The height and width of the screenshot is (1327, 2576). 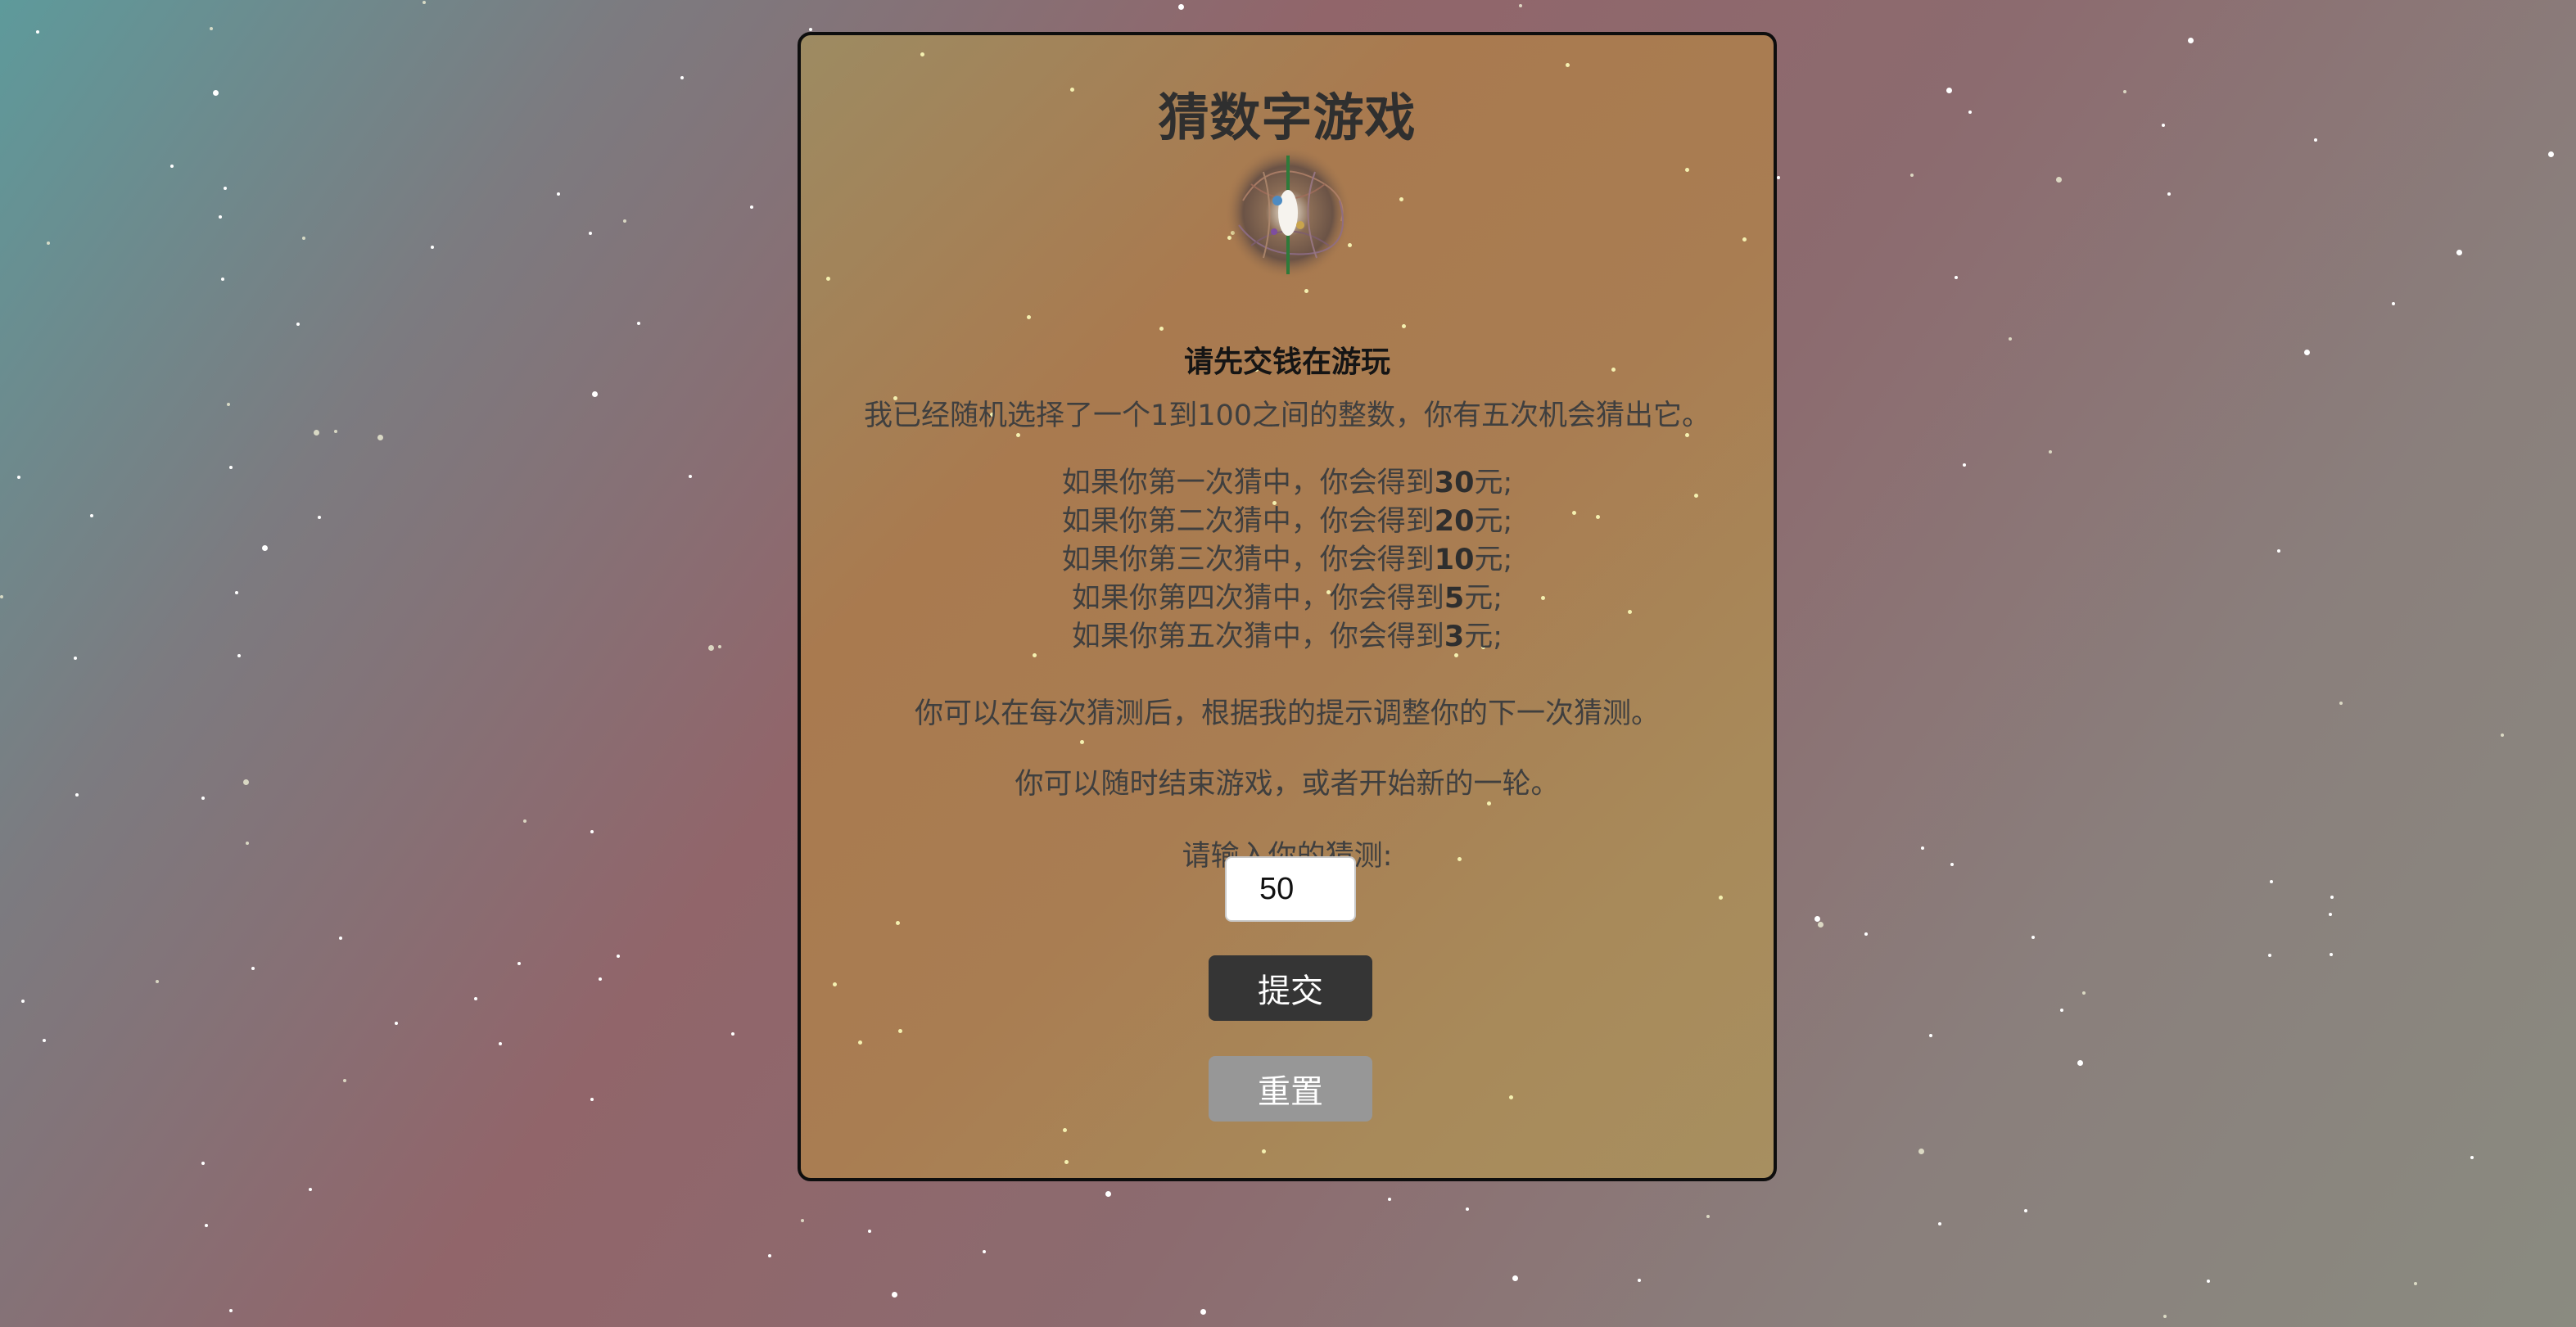 What do you see at coordinates (1287, 784) in the screenshot?
I see `tip-end-game: 你可以随时结束游戏，或者开始新的一轮。` at bounding box center [1287, 784].